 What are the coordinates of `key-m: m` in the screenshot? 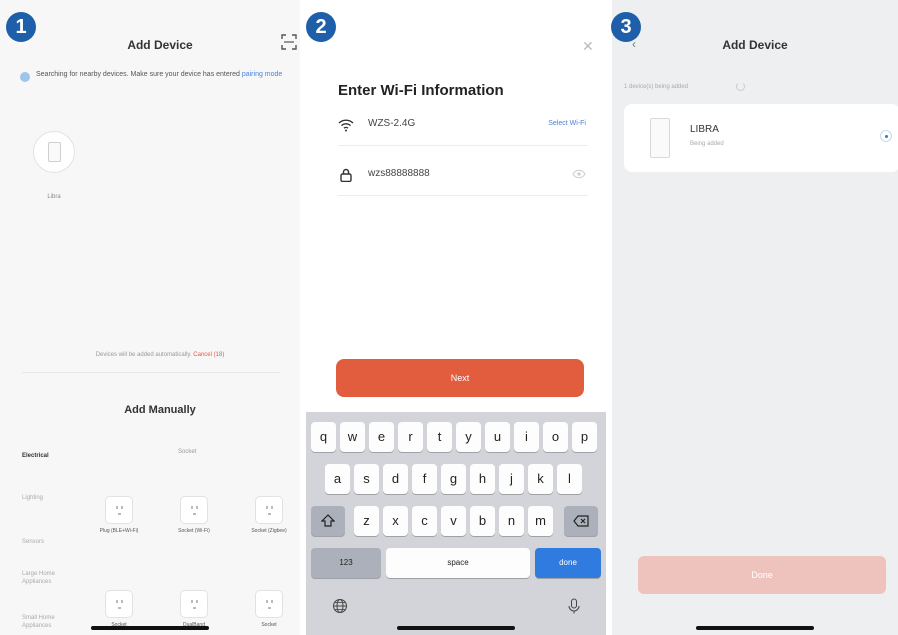 It's located at (540, 521).